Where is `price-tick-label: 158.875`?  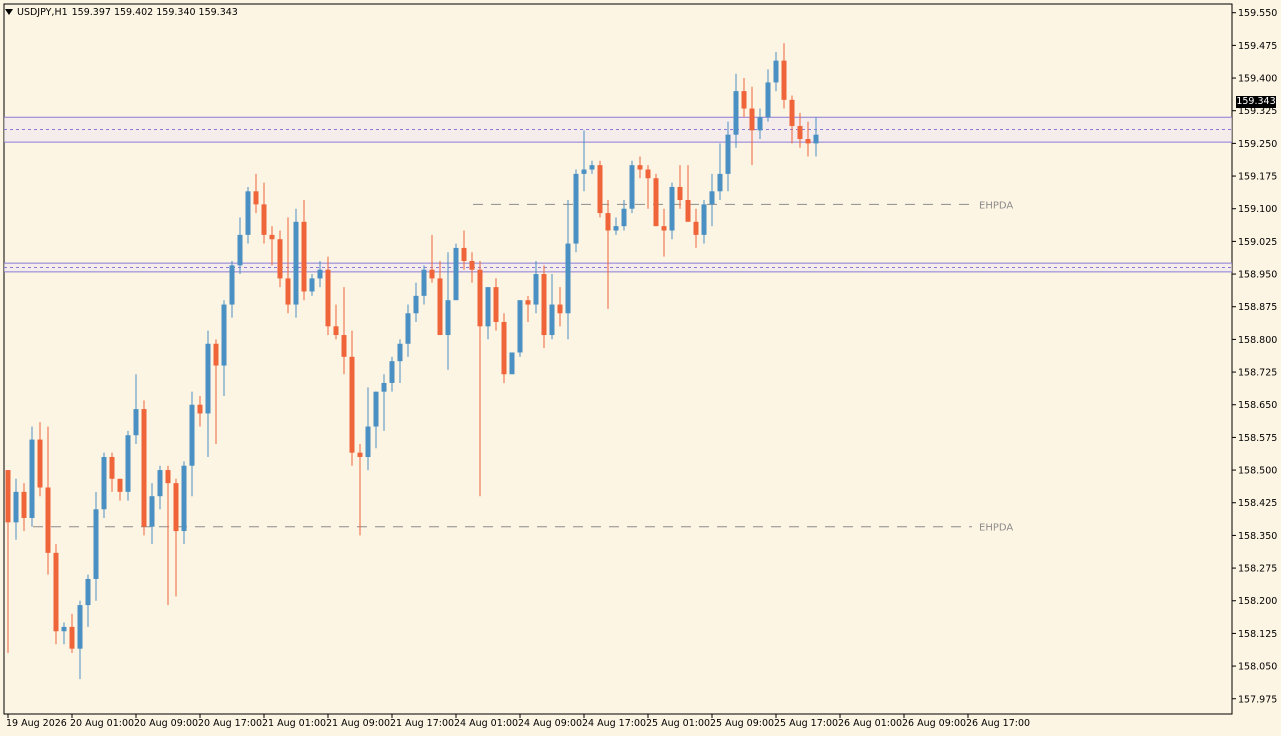 price-tick-label: 158.875 is located at coordinates (1257, 307).